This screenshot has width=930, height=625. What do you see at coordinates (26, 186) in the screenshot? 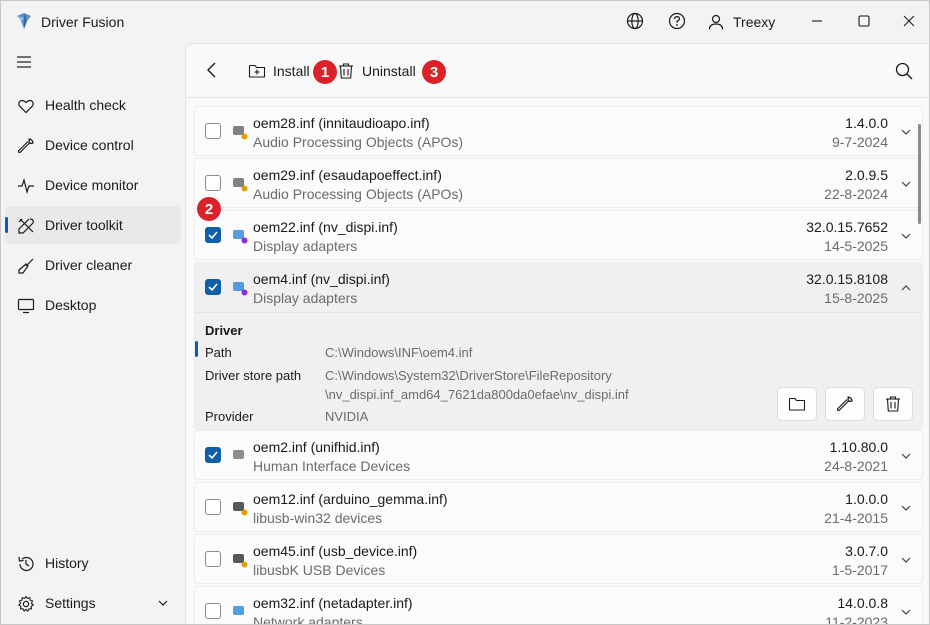
I see `pulse-icon` at bounding box center [26, 186].